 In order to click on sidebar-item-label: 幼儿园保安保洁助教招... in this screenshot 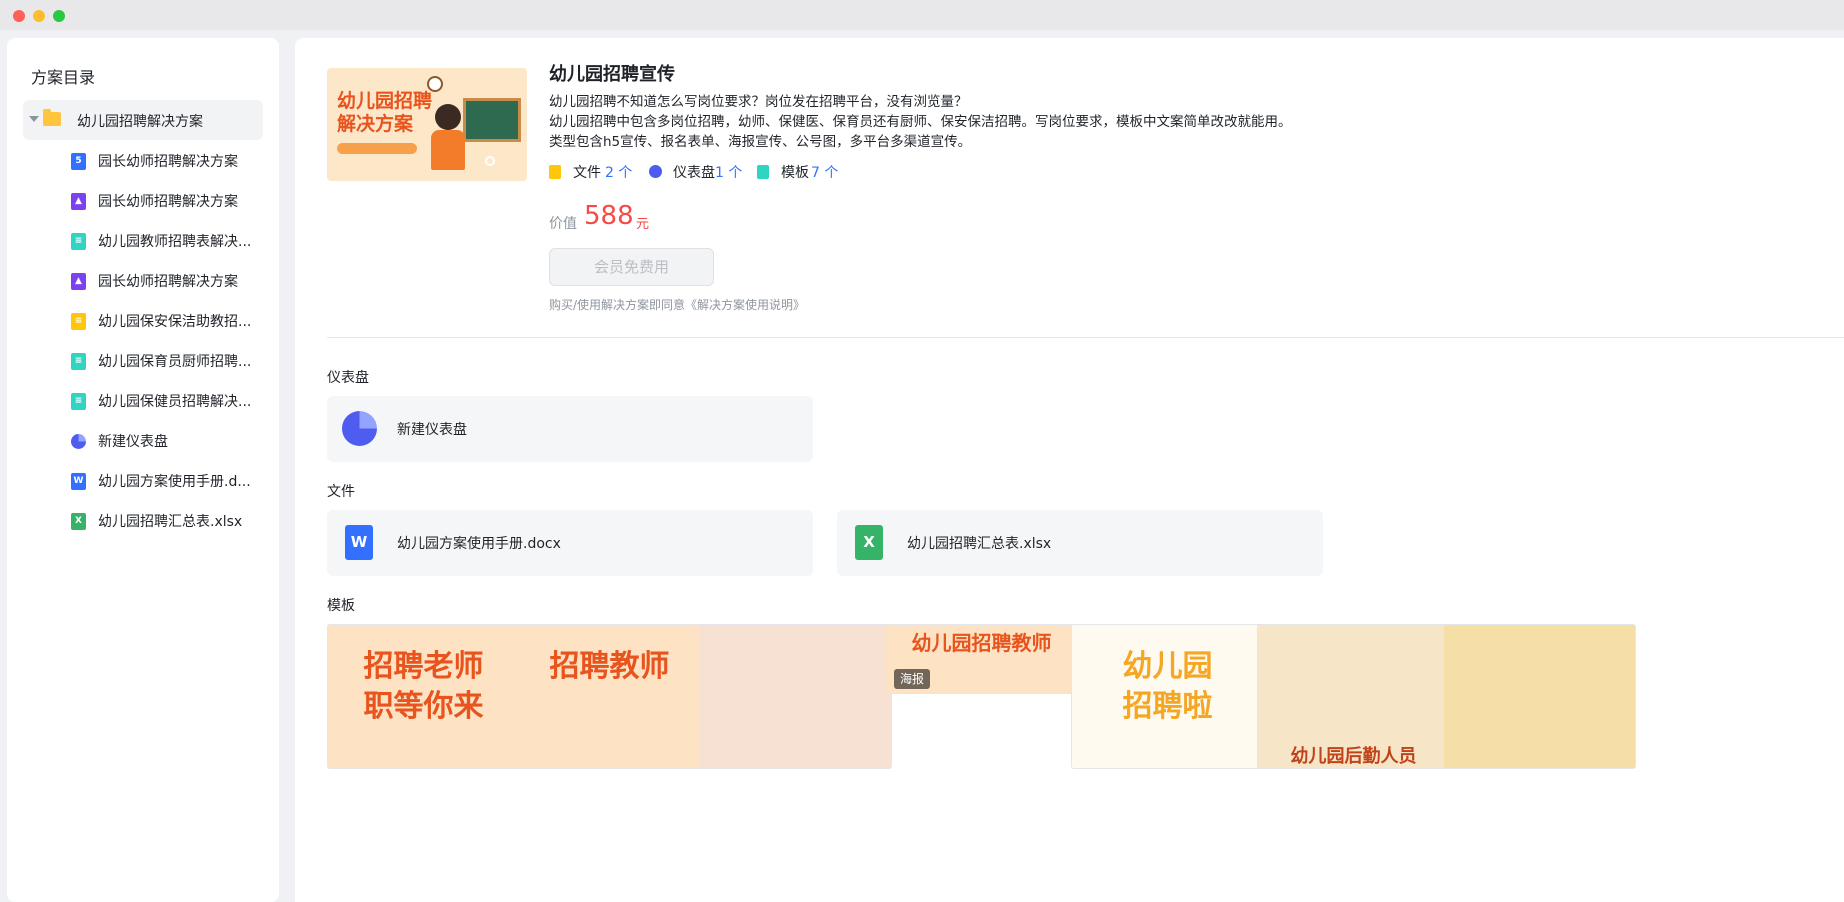, I will do `click(175, 322)`.